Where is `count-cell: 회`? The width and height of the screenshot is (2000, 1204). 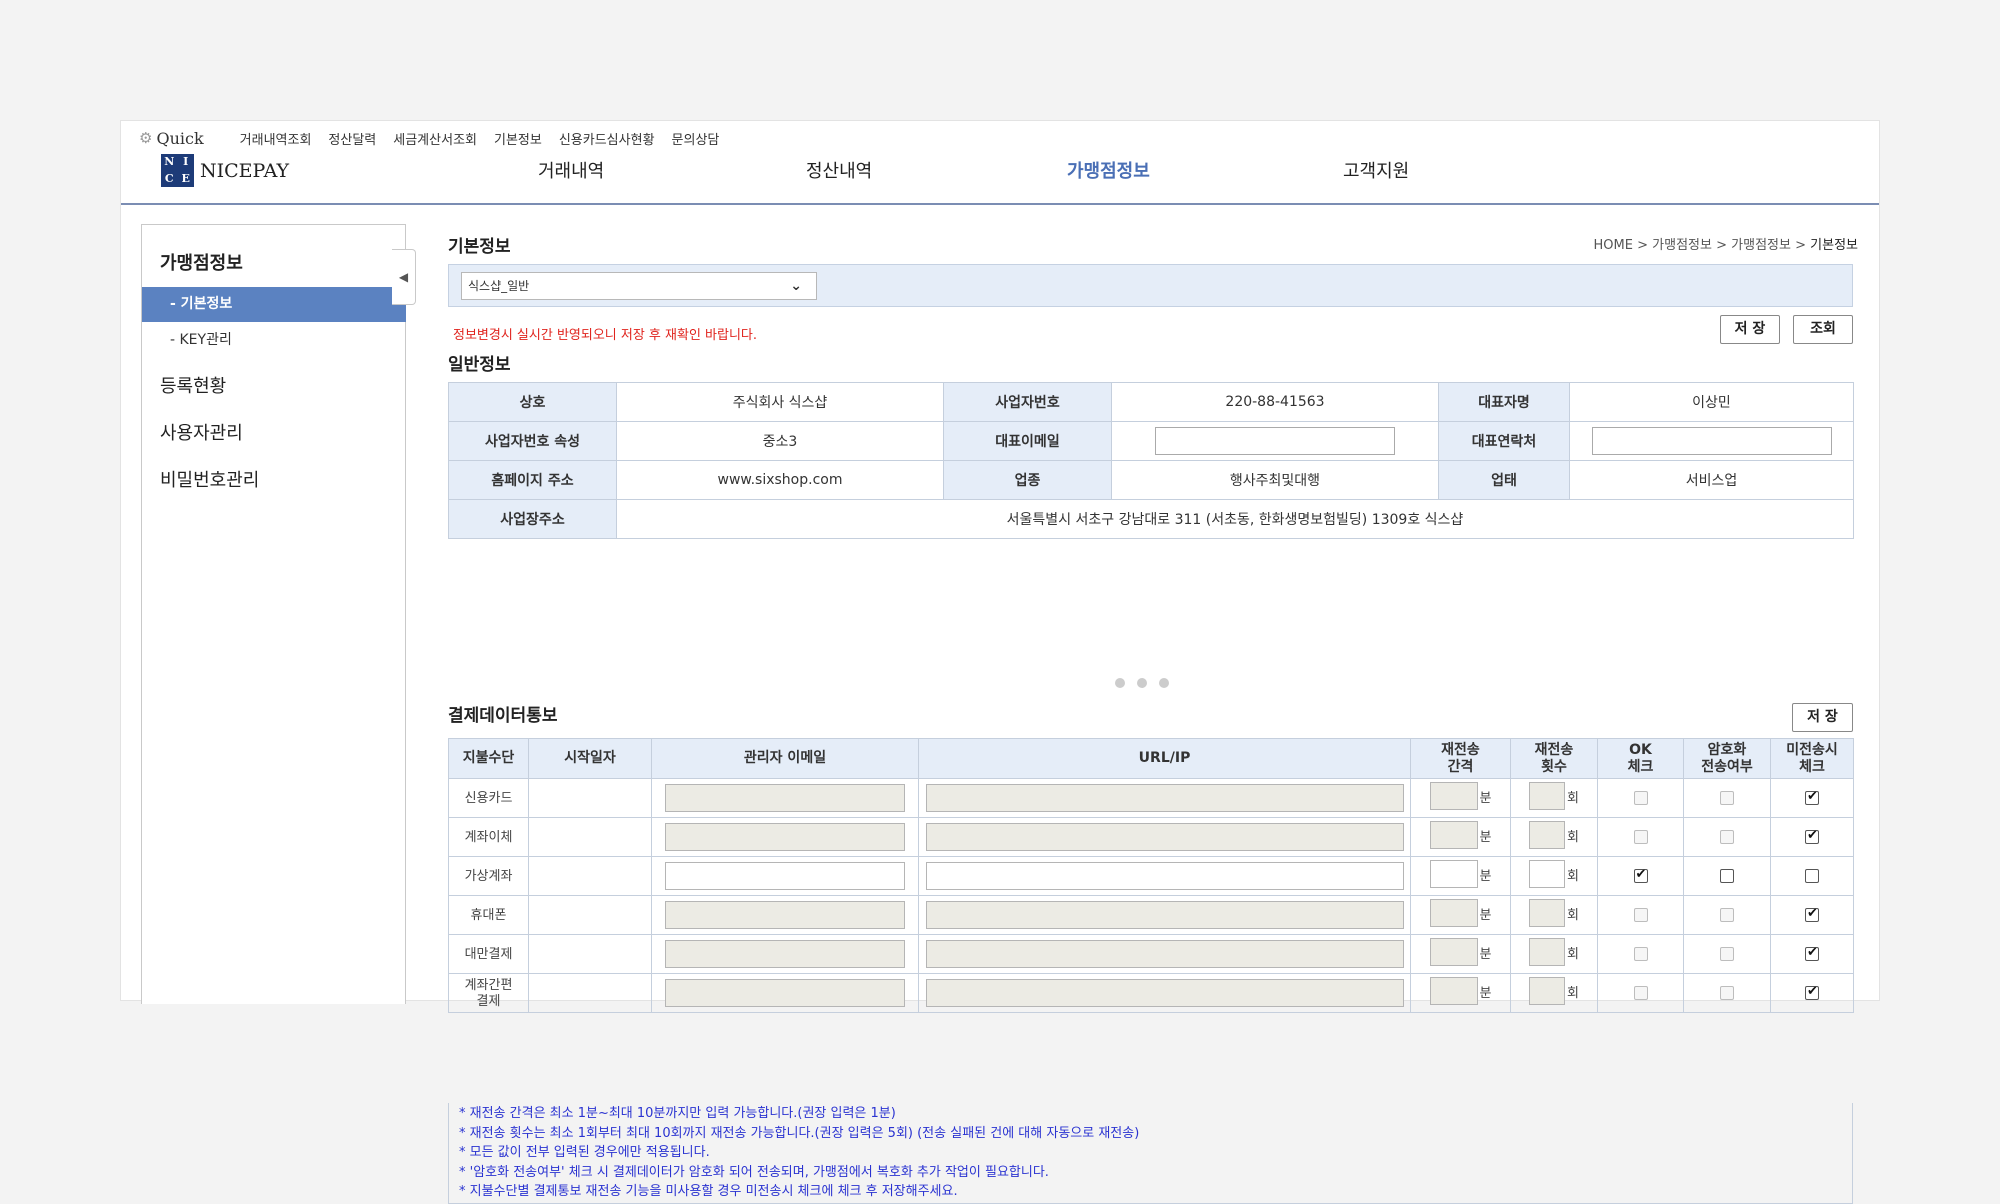 count-cell: 회 is located at coordinates (1554, 876).